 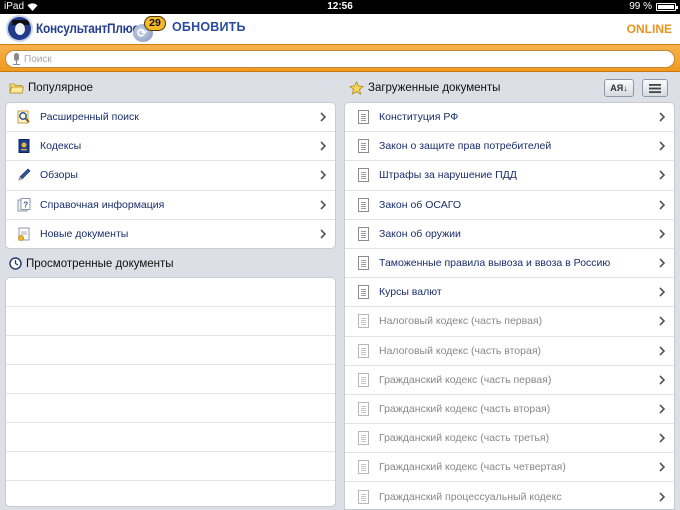 What do you see at coordinates (465, 379) in the screenshot?
I see `document-title: Гражданский кодекс (часть первая)` at bounding box center [465, 379].